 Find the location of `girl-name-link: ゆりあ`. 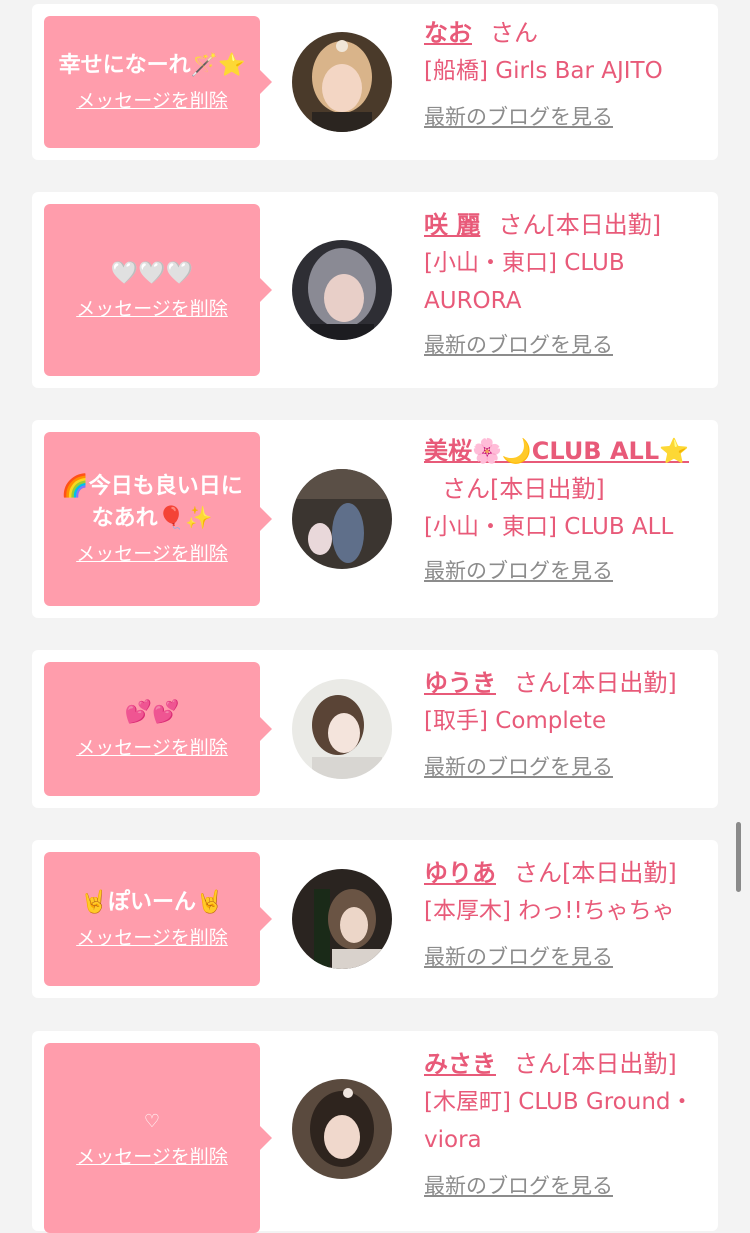

girl-name-link: ゆりあ is located at coordinates (460, 873).